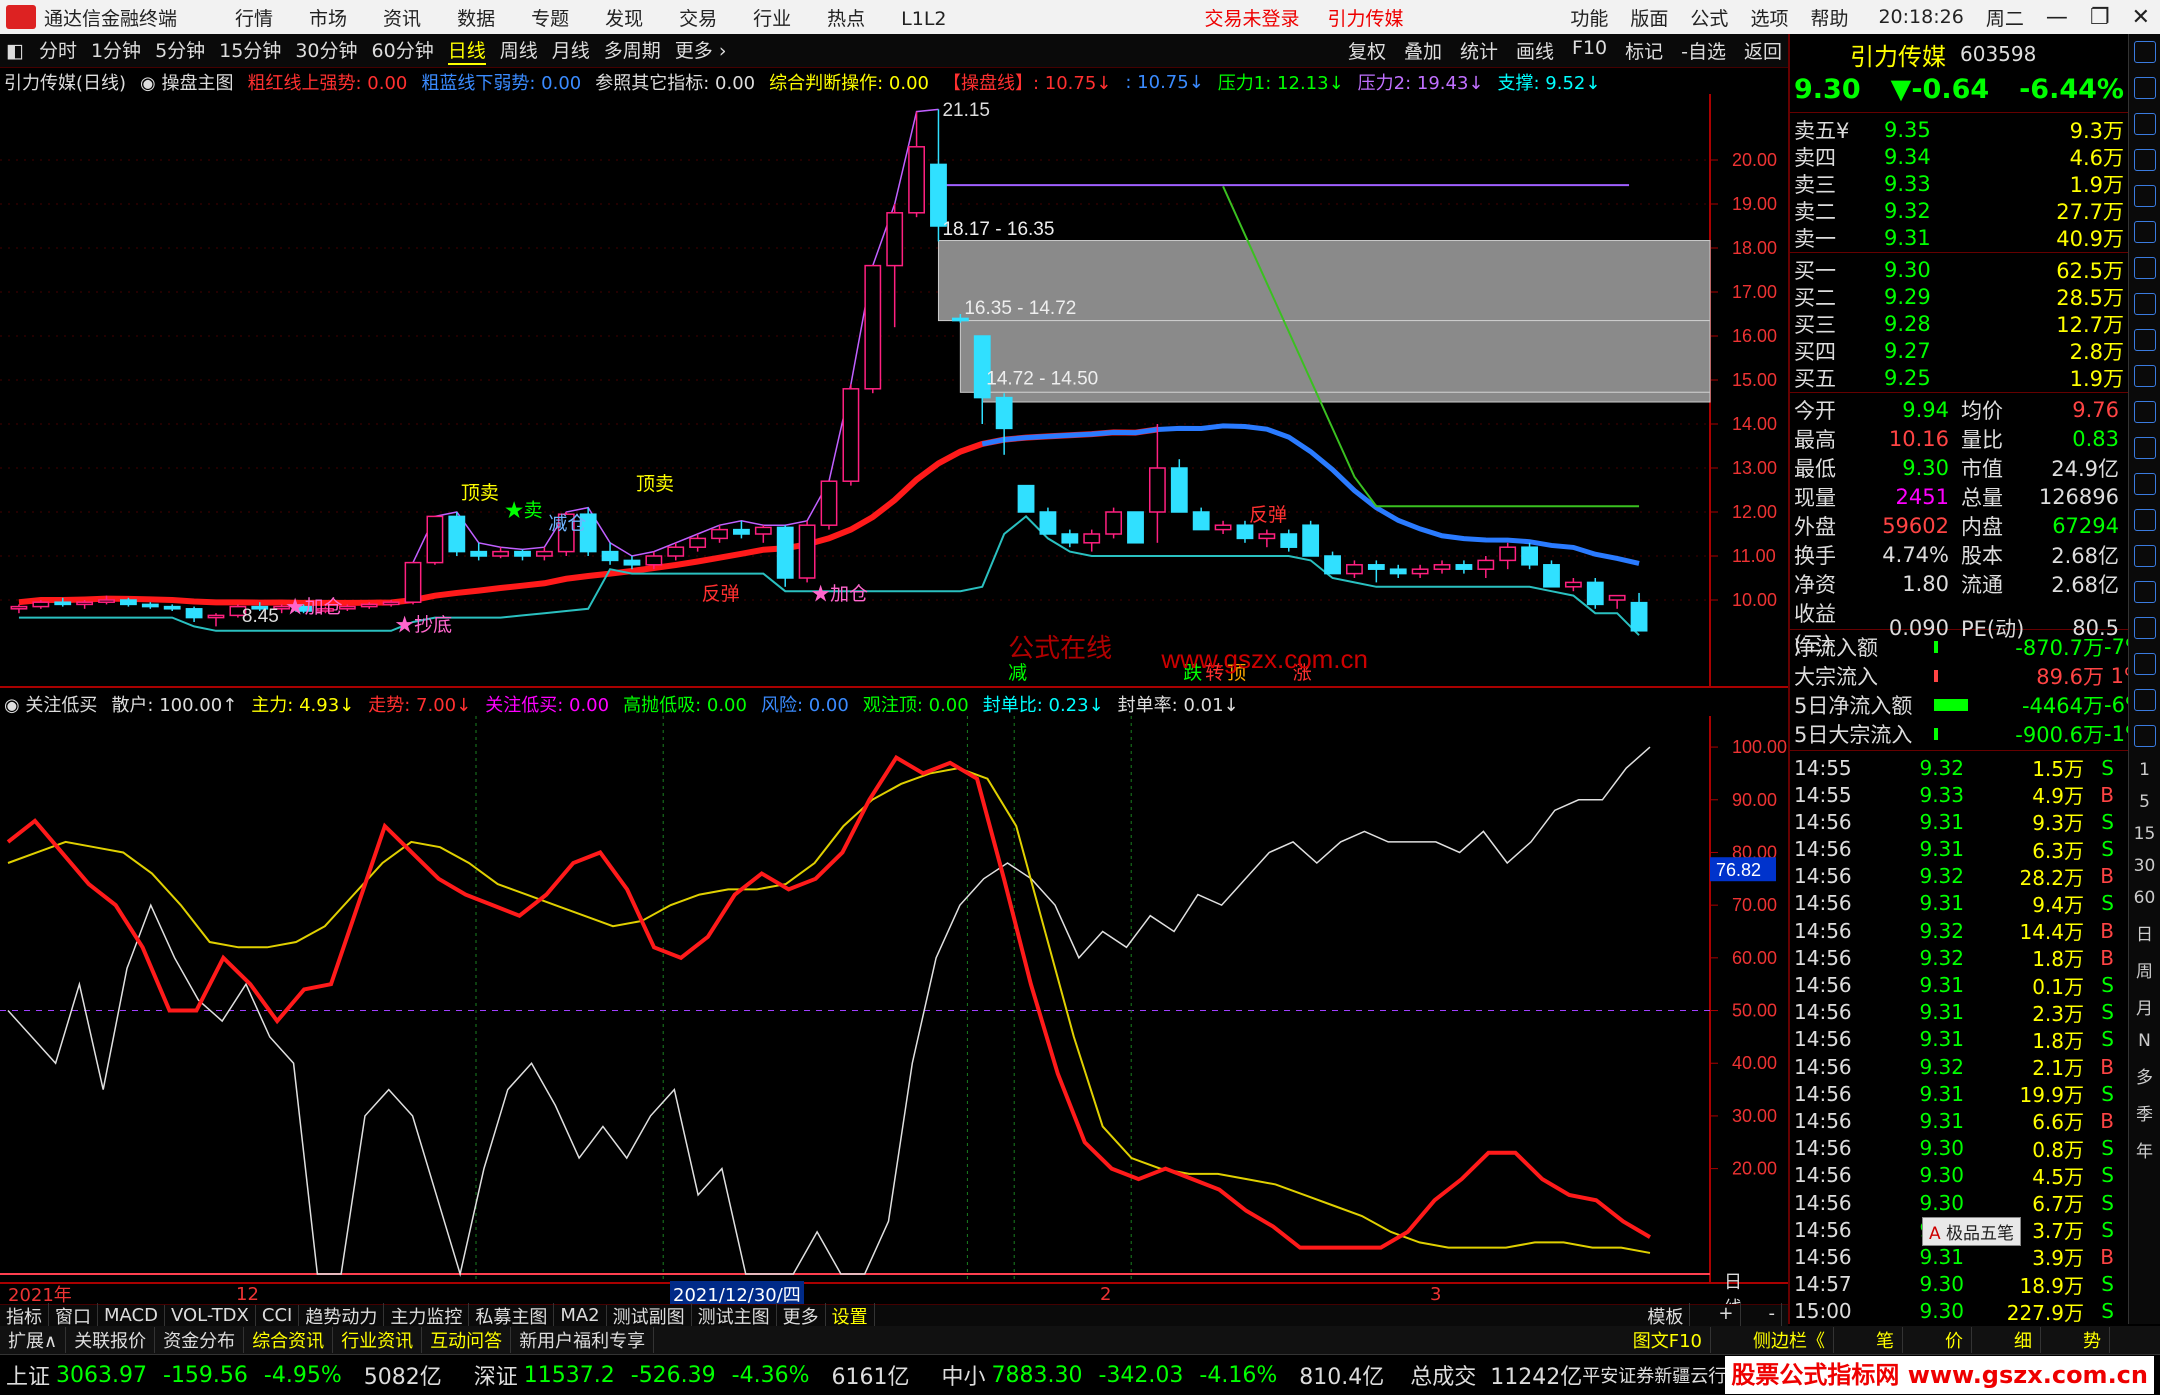 This screenshot has width=2160, height=1395. I want to click on period-tab-10: 更多 ›, so click(701, 50).